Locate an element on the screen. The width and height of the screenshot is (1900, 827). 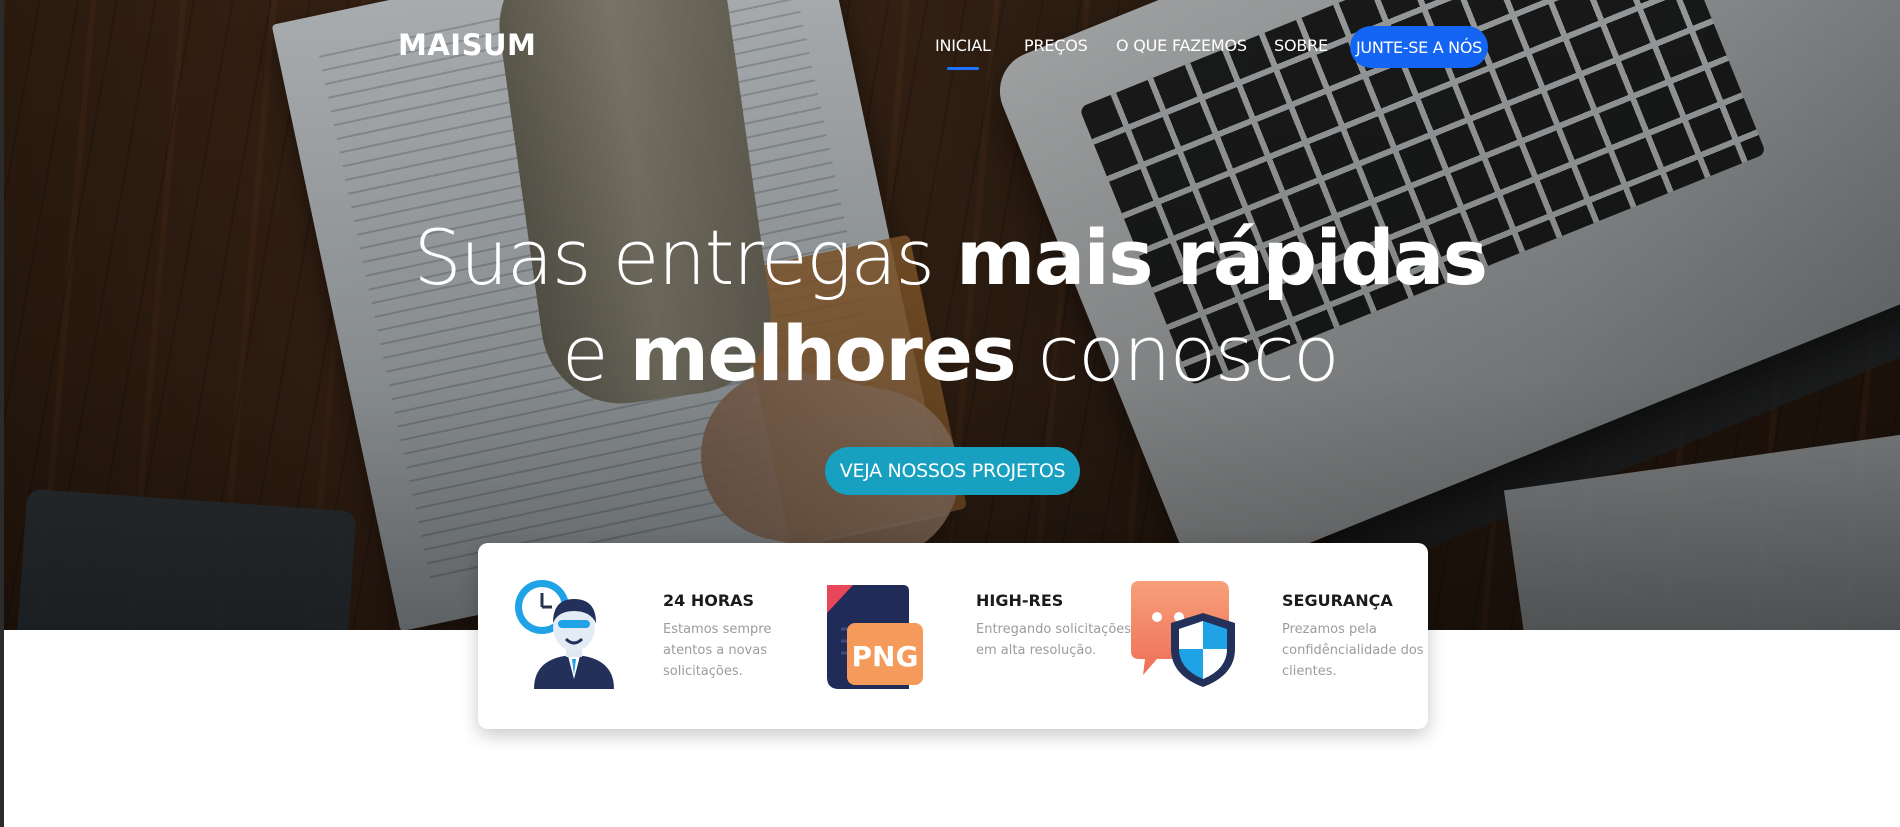
headline-line1-light: Suas entregas is located at coordinates (685, 257).